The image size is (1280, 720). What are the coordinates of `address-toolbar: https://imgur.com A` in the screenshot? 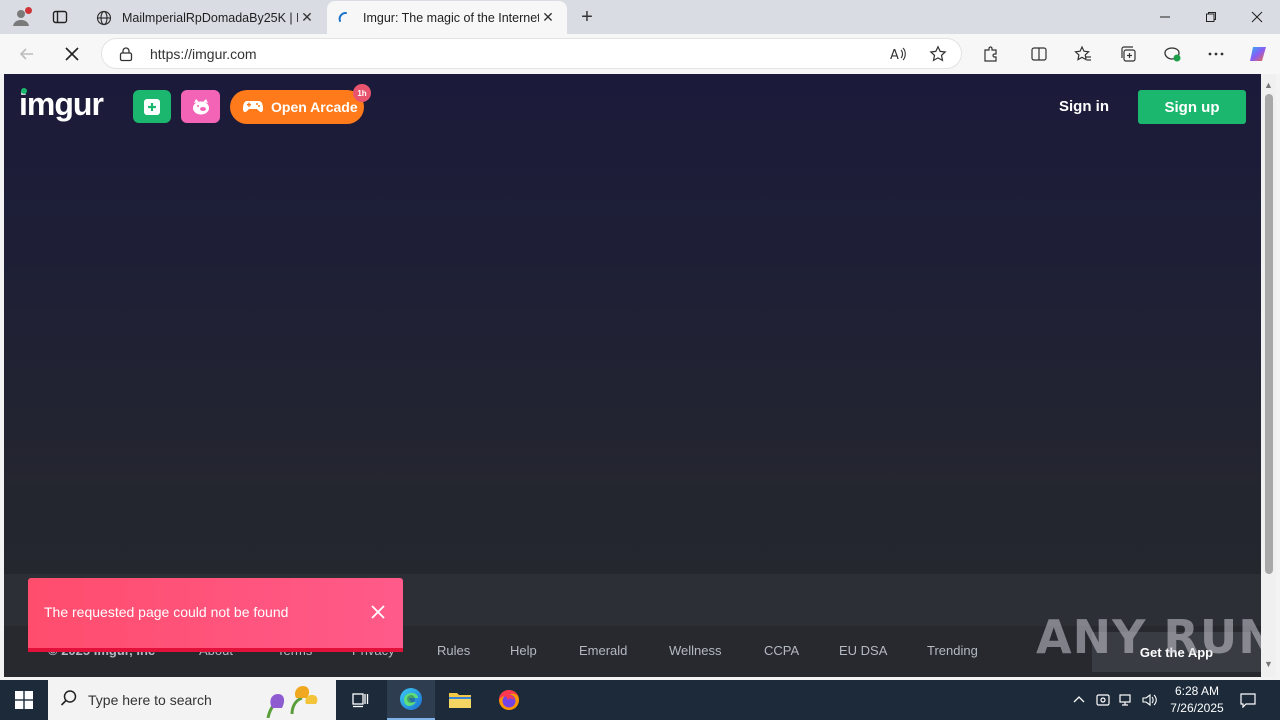 It's located at (640, 54).